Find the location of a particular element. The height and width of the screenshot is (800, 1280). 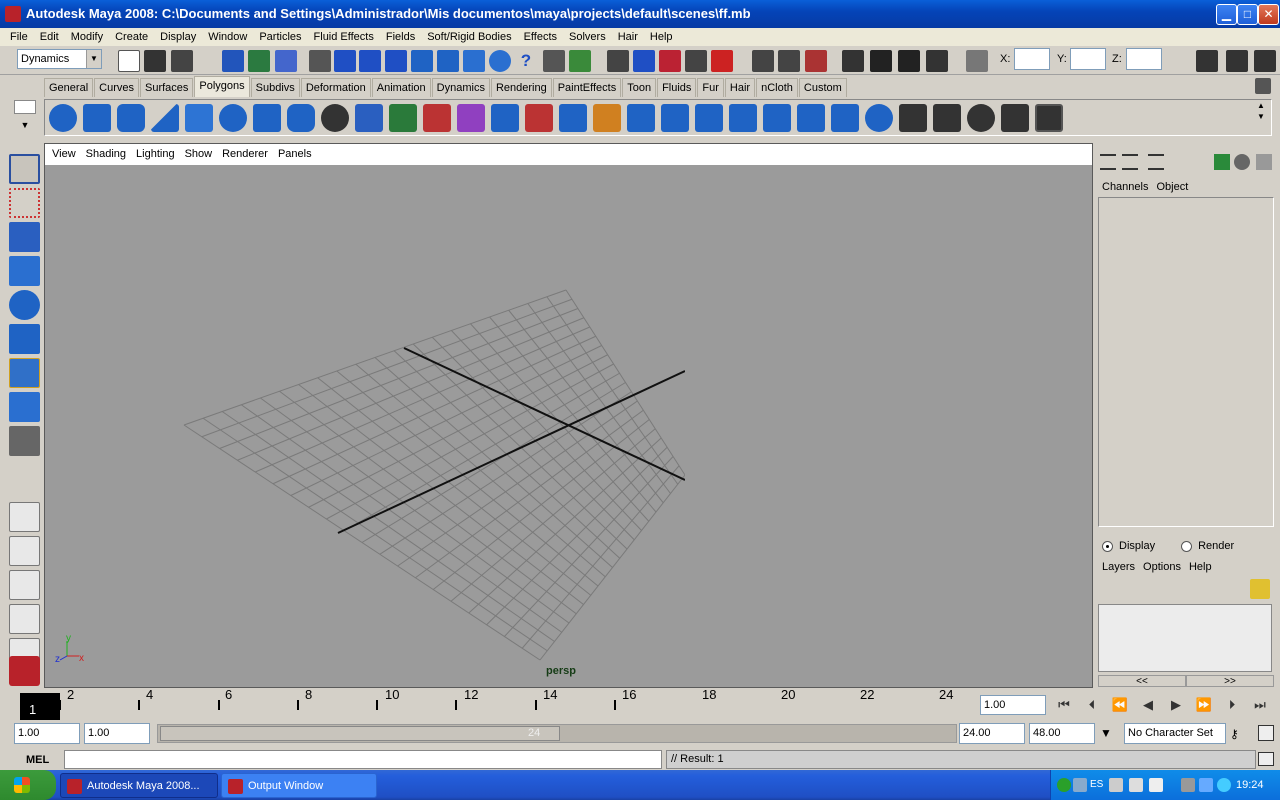

poly-pipe-icon is located at coordinates (301, 118).